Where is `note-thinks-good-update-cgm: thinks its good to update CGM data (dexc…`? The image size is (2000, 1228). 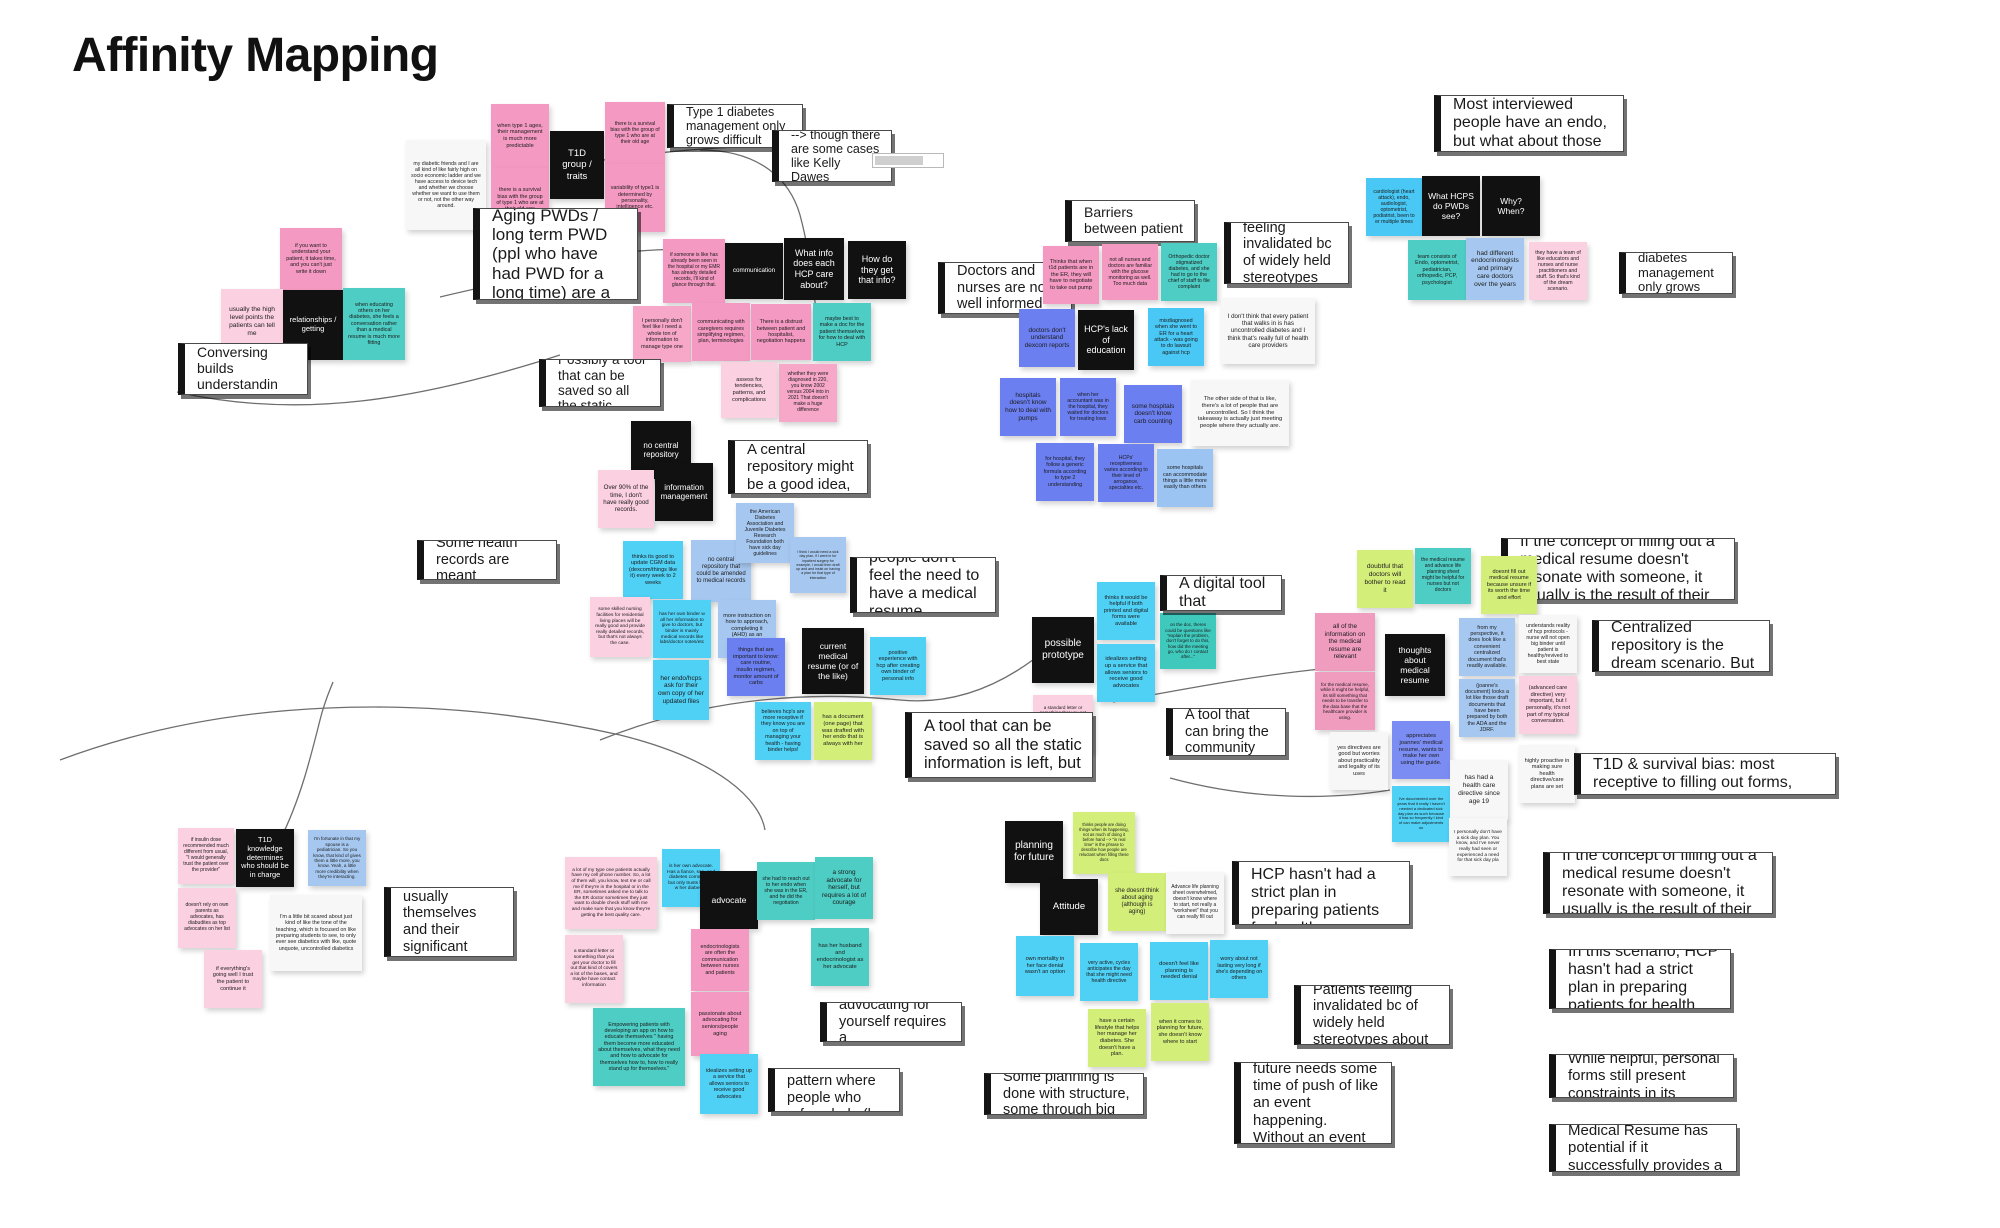
note-thinks-good-update-cgm: thinks its good to update CGM data (dexc… is located at coordinates (653, 570).